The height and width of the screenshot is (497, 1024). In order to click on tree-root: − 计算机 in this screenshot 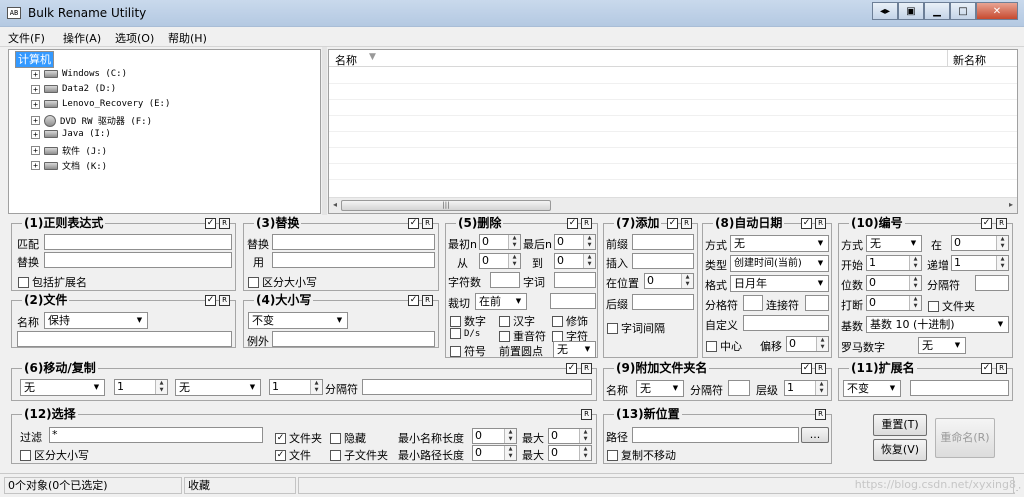, I will do `click(34, 59)`.